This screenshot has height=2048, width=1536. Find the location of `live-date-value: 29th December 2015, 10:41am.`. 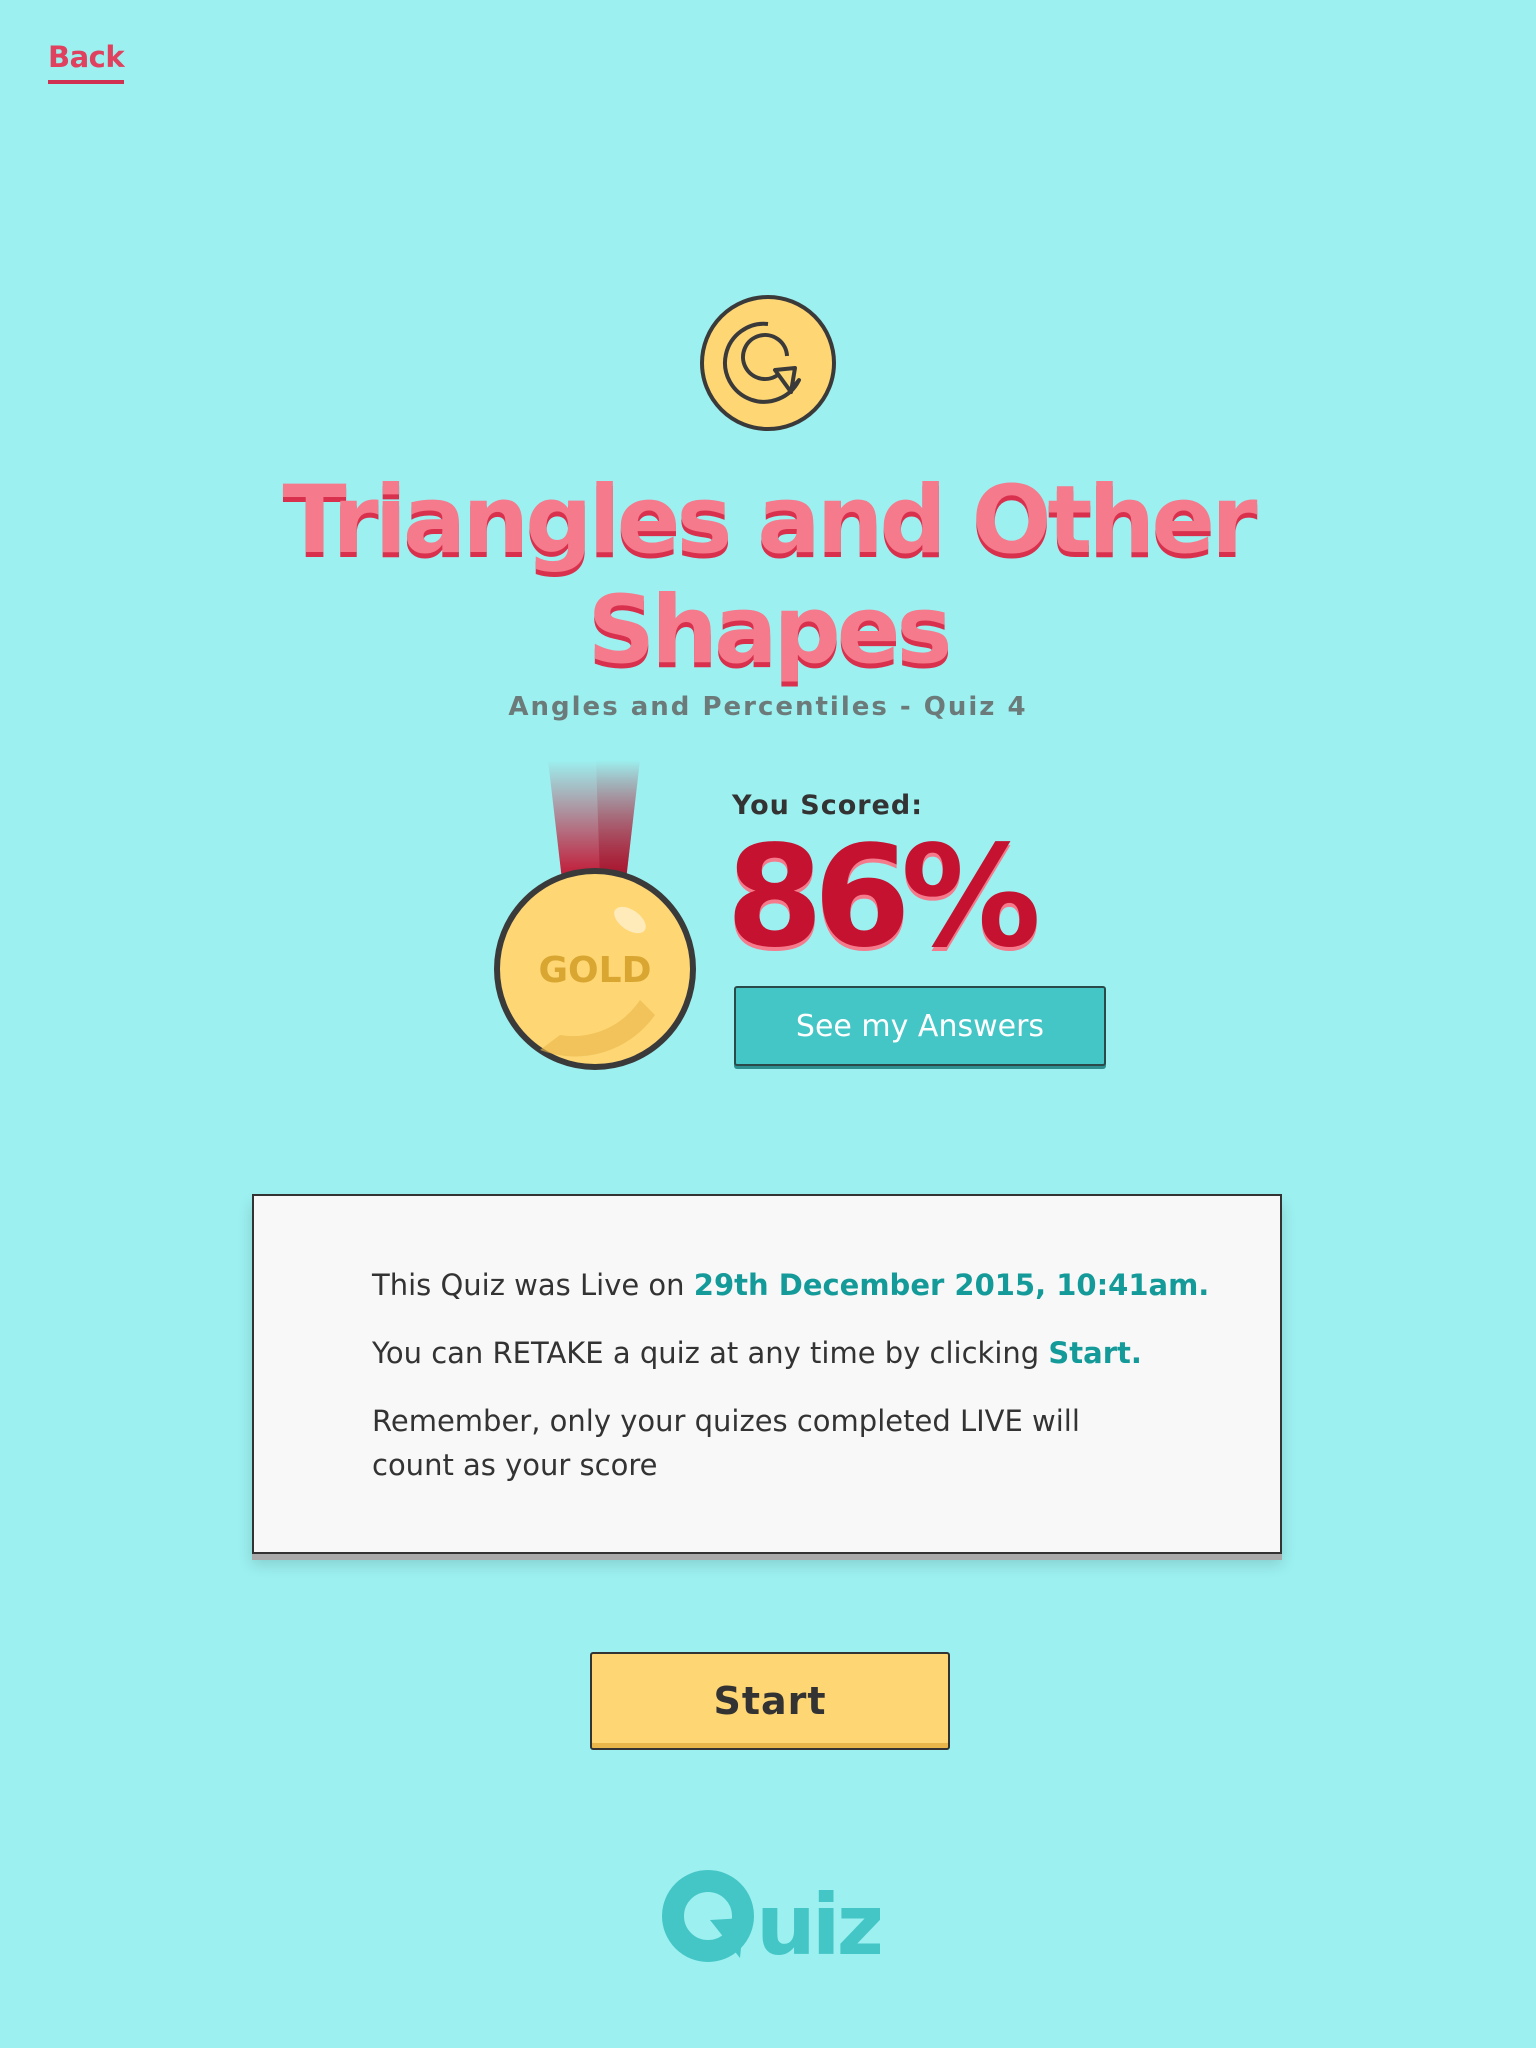

live-date-value: 29th December 2015, 10:41am. is located at coordinates (951, 1285).